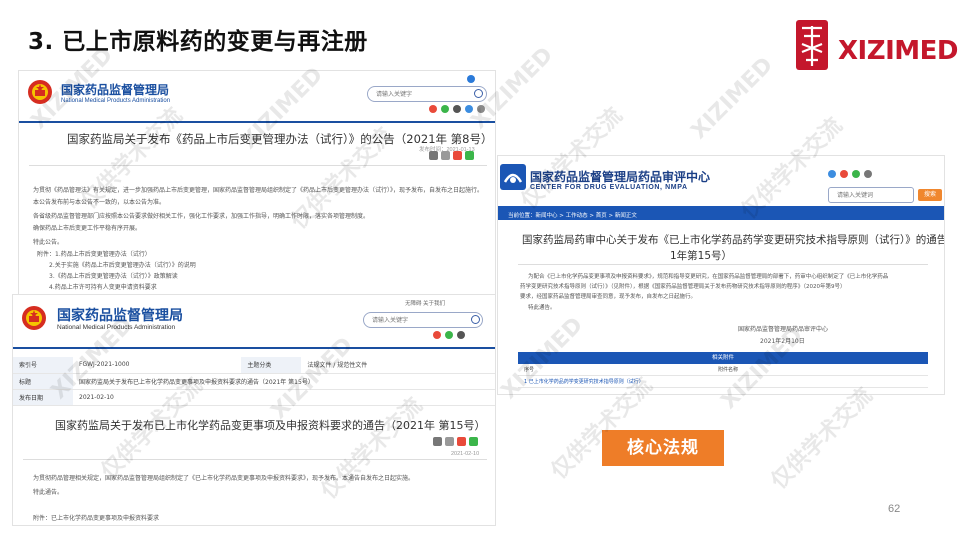 The image size is (960, 540). I want to click on top-links: 无障碍 关于我们, so click(425, 303).